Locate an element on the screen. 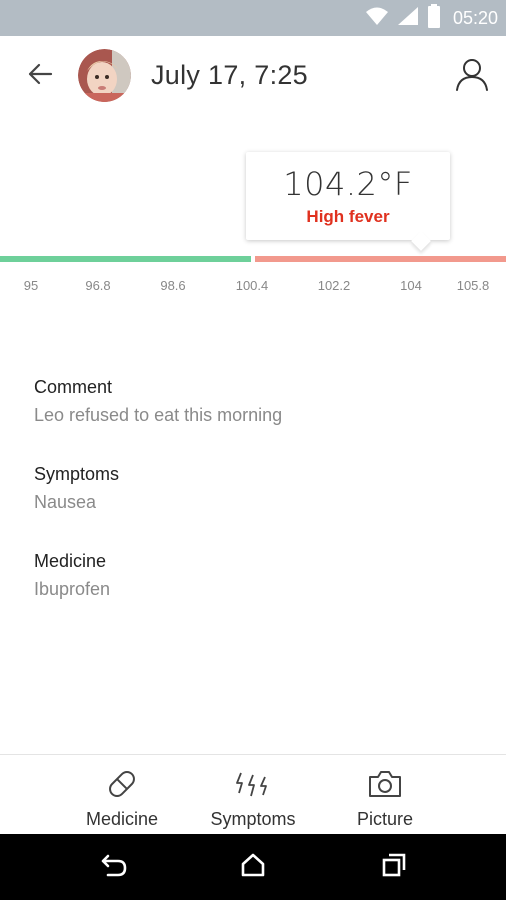 This screenshot has width=506, height=900. temperature-tooltip: 104.2°F High fever is located at coordinates (348, 201).